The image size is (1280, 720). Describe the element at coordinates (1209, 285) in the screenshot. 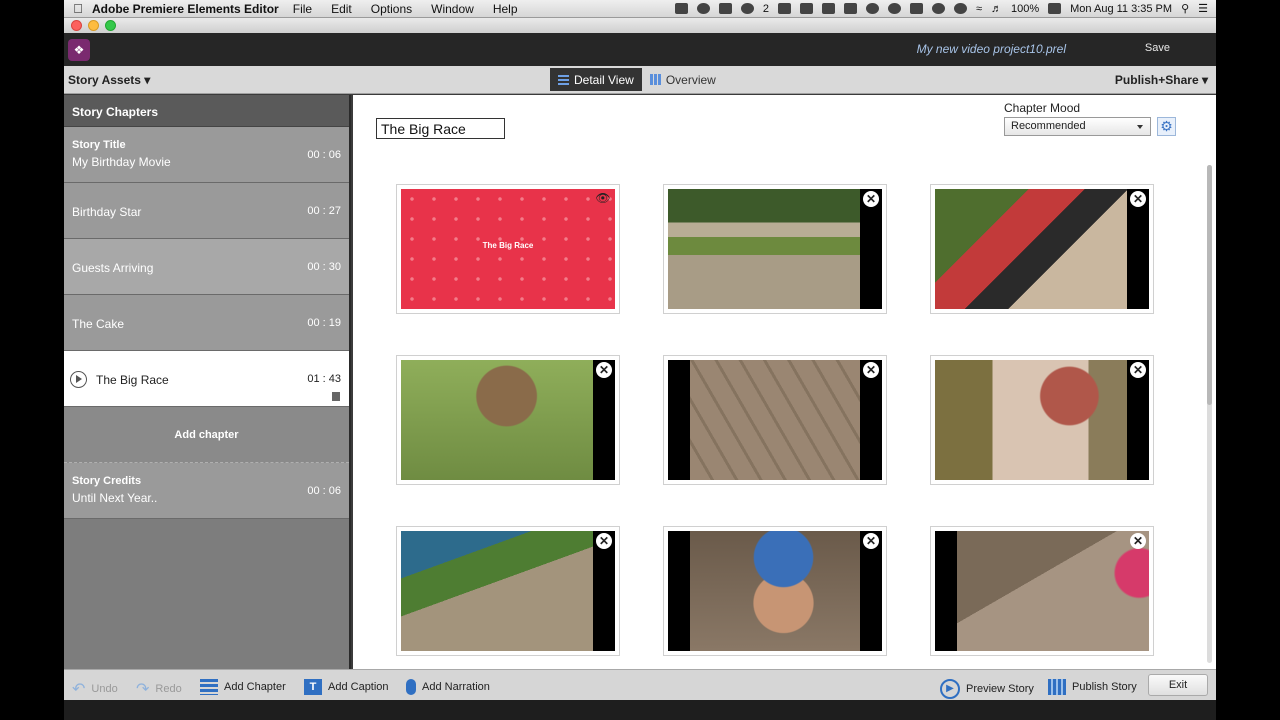

I see `scrollbar-thumb` at that location.